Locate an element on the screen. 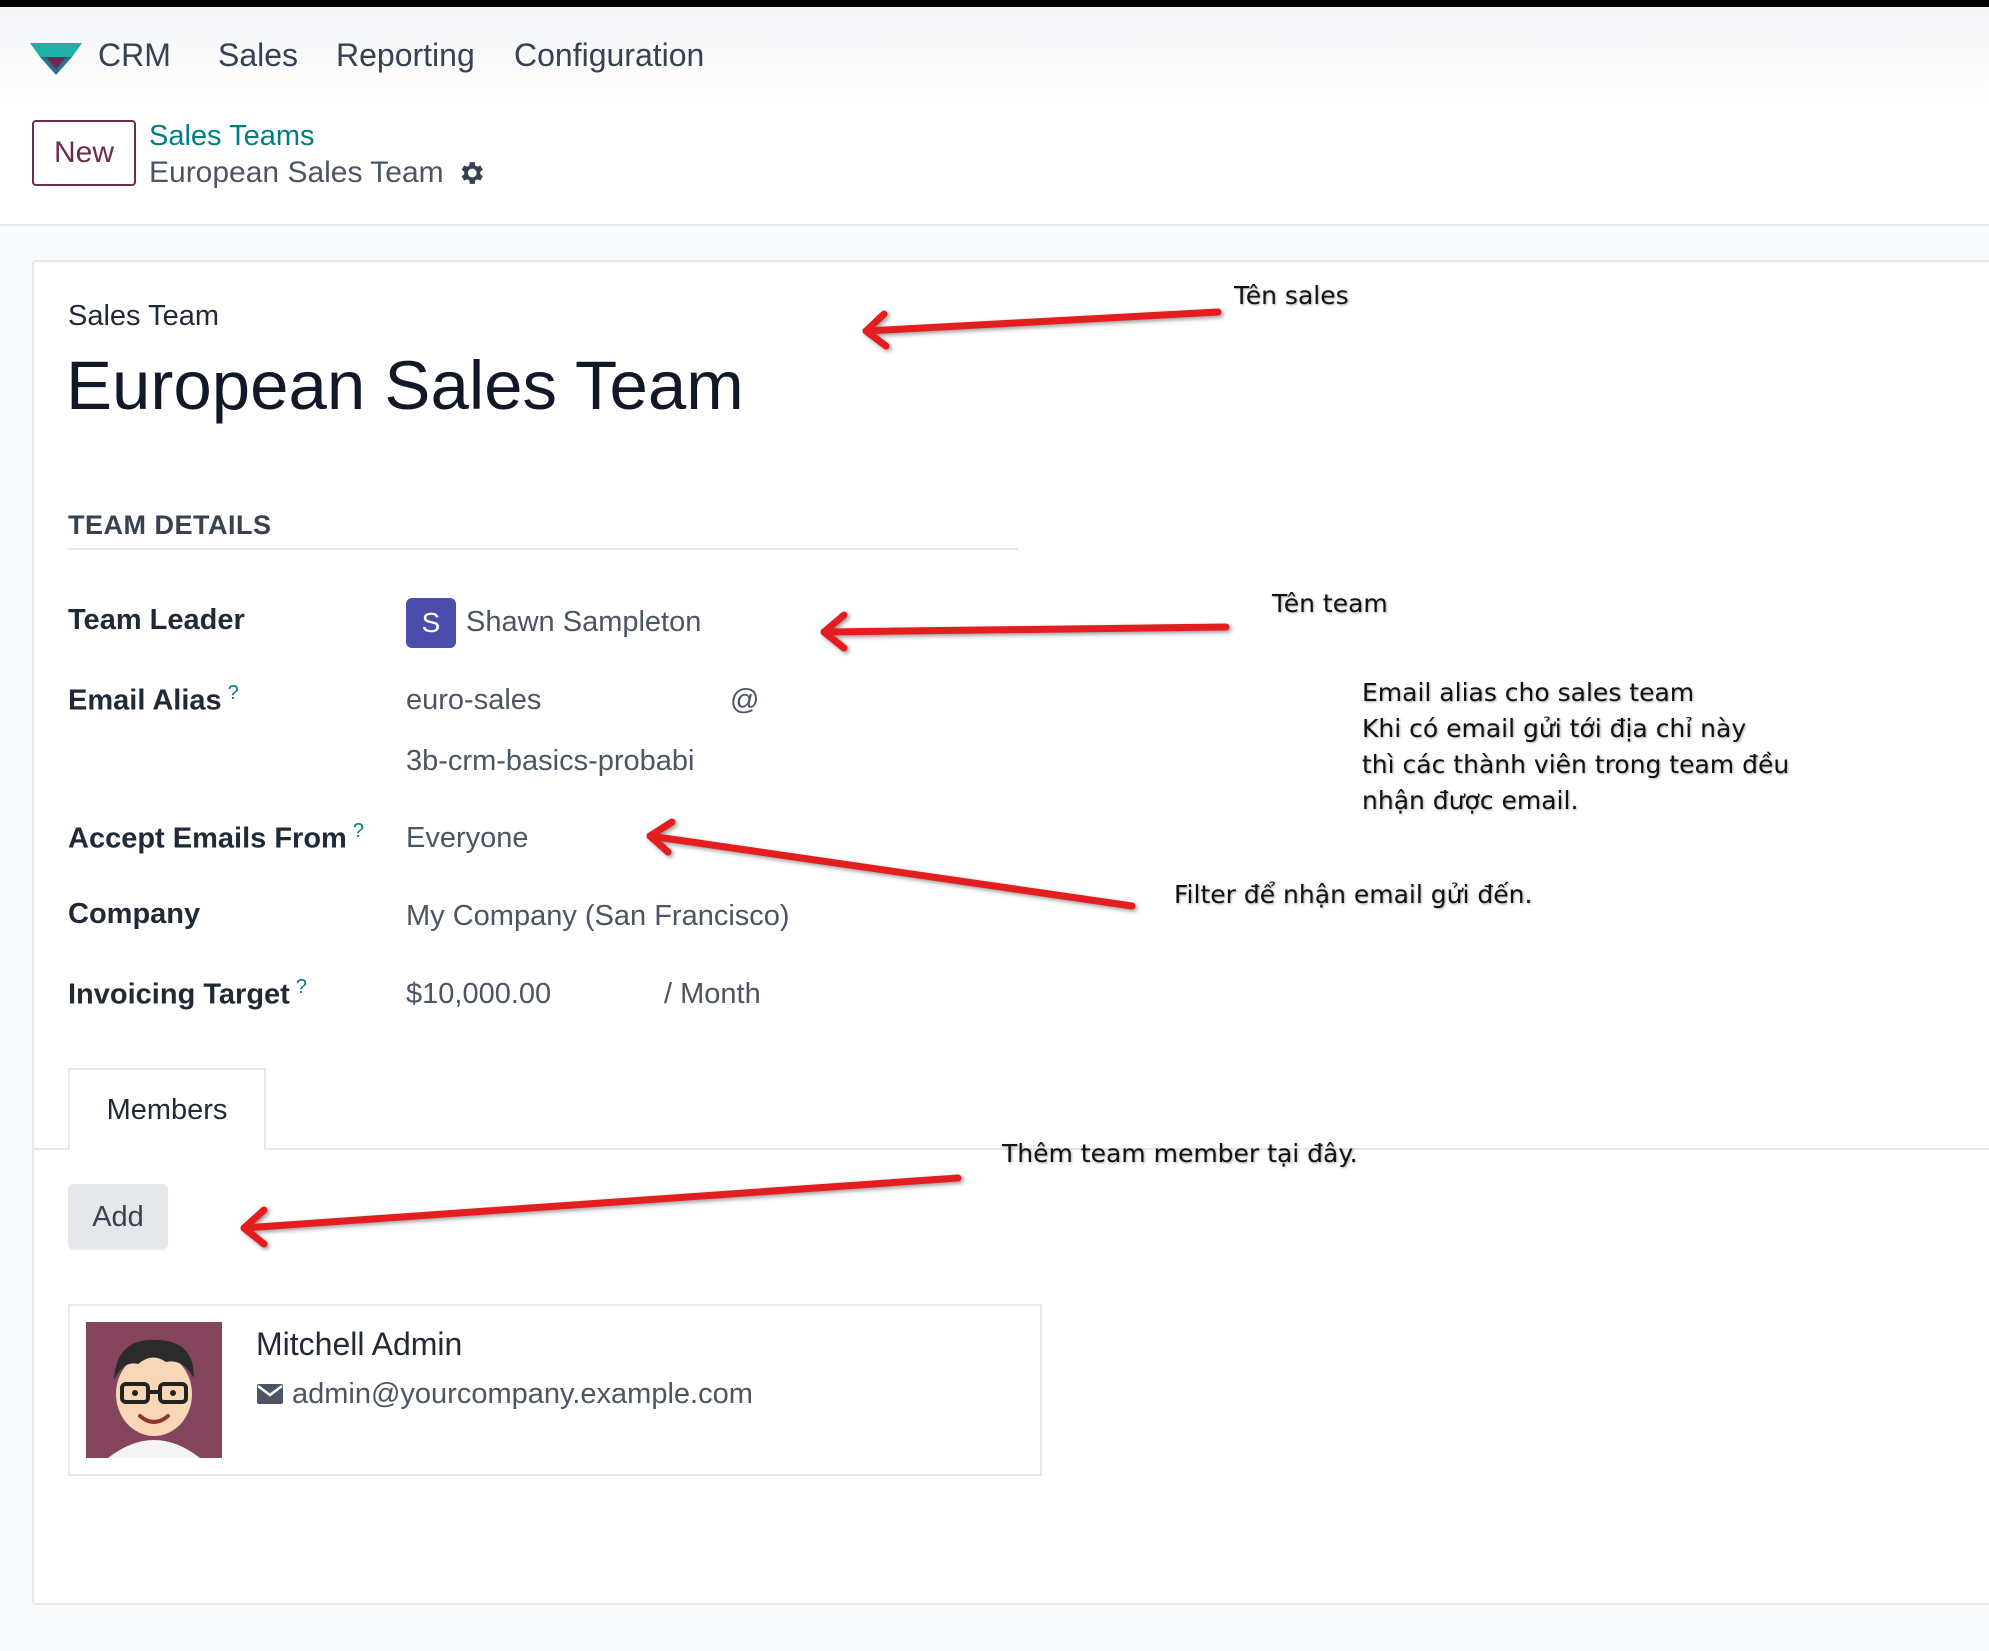 This screenshot has height=1651, width=1989. company-label: Company is located at coordinates (134, 914).